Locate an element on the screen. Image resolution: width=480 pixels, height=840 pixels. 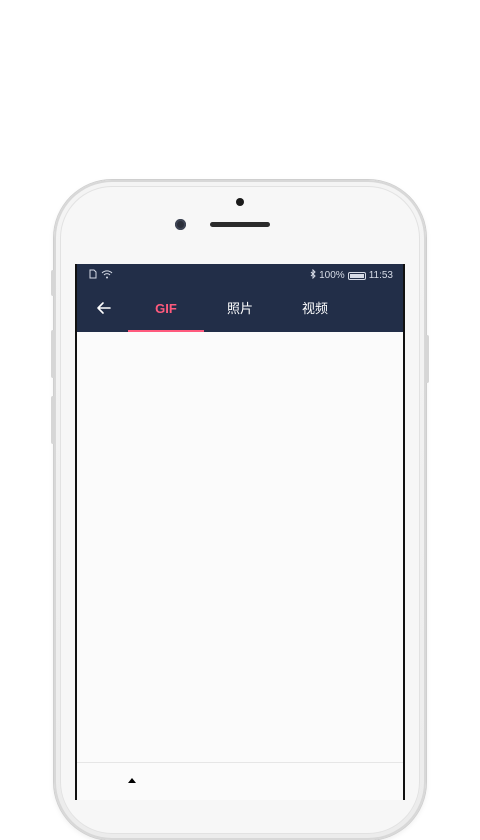
volume-up-button is located at coordinates (53, 354).